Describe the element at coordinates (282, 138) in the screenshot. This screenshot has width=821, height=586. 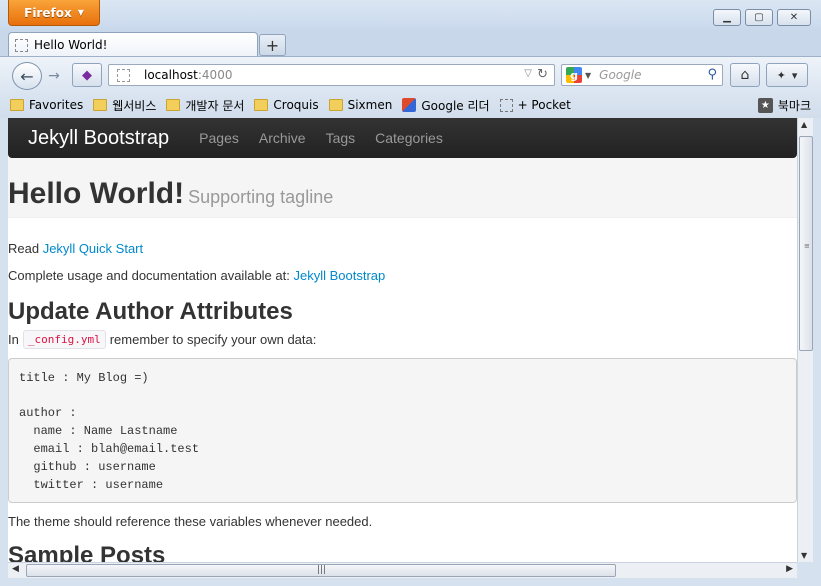
I see `nav-archive: Archive` at that location.